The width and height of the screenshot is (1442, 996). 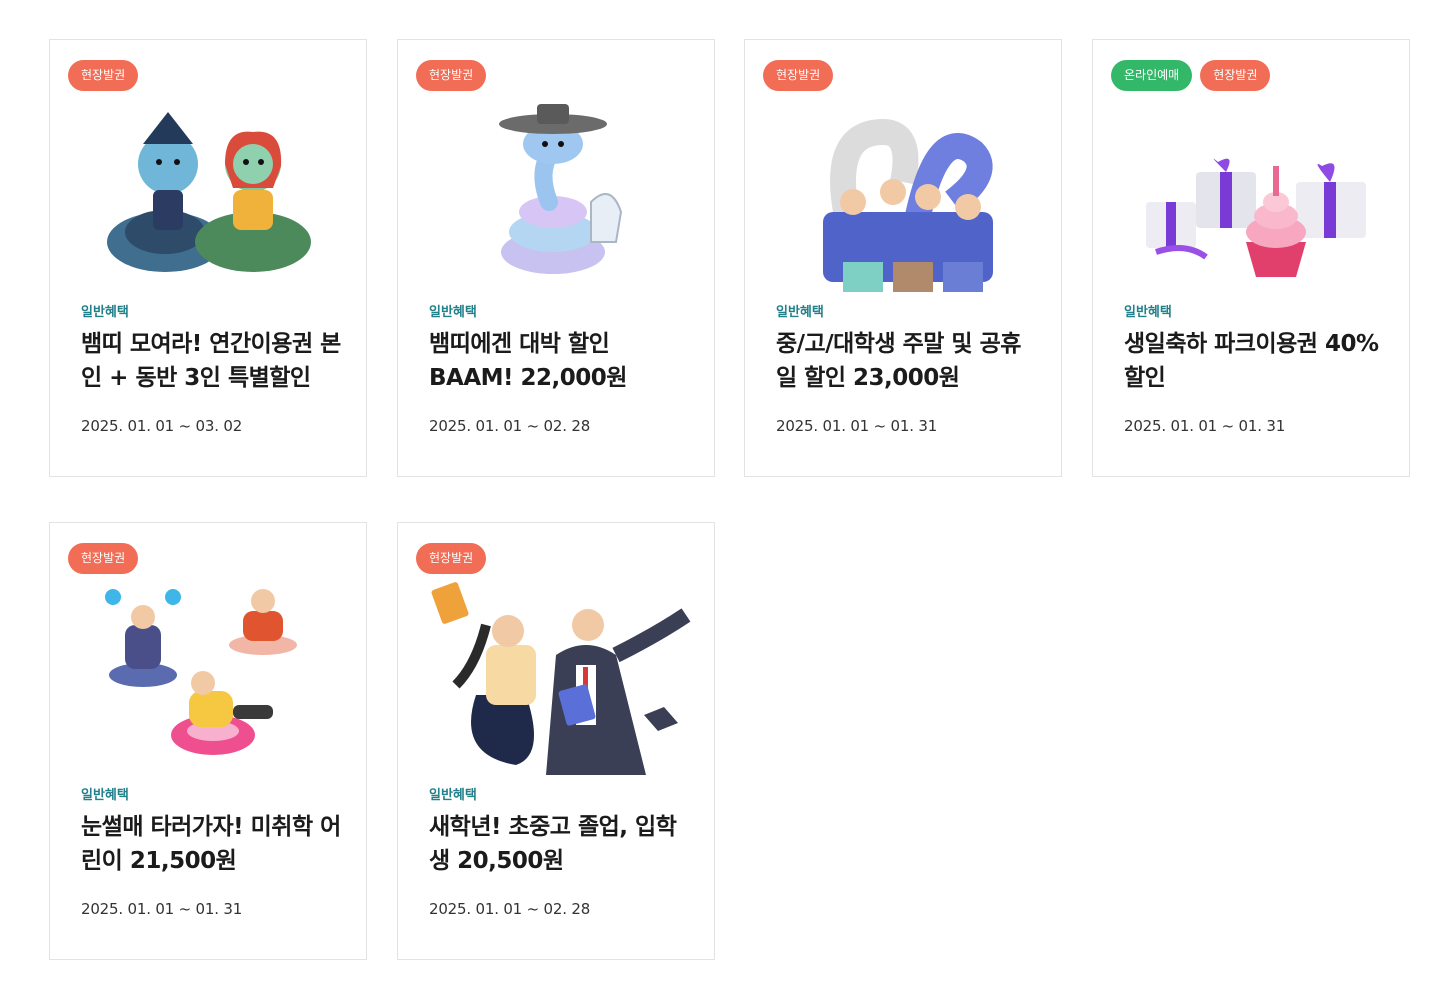 I want to click on card-title: 뱀띠 모여라! 연간이용권 본인 + 동반 3인 특별할인, so click(x=212, y=361).